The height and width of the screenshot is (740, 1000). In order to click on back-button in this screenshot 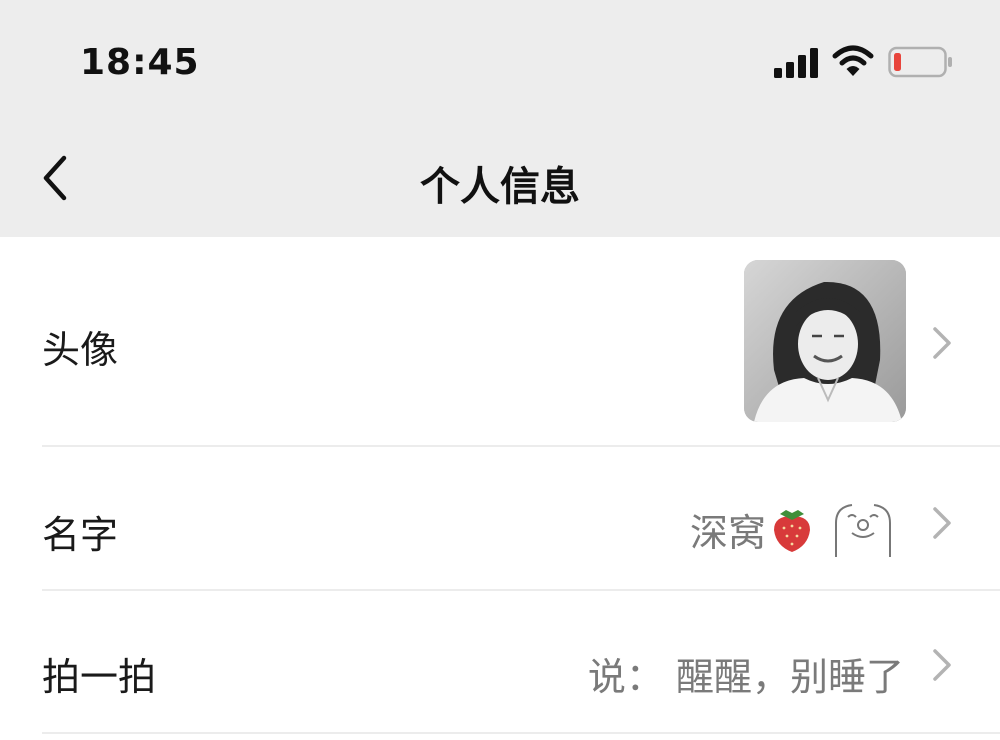, I will do `click(58, 178)`.